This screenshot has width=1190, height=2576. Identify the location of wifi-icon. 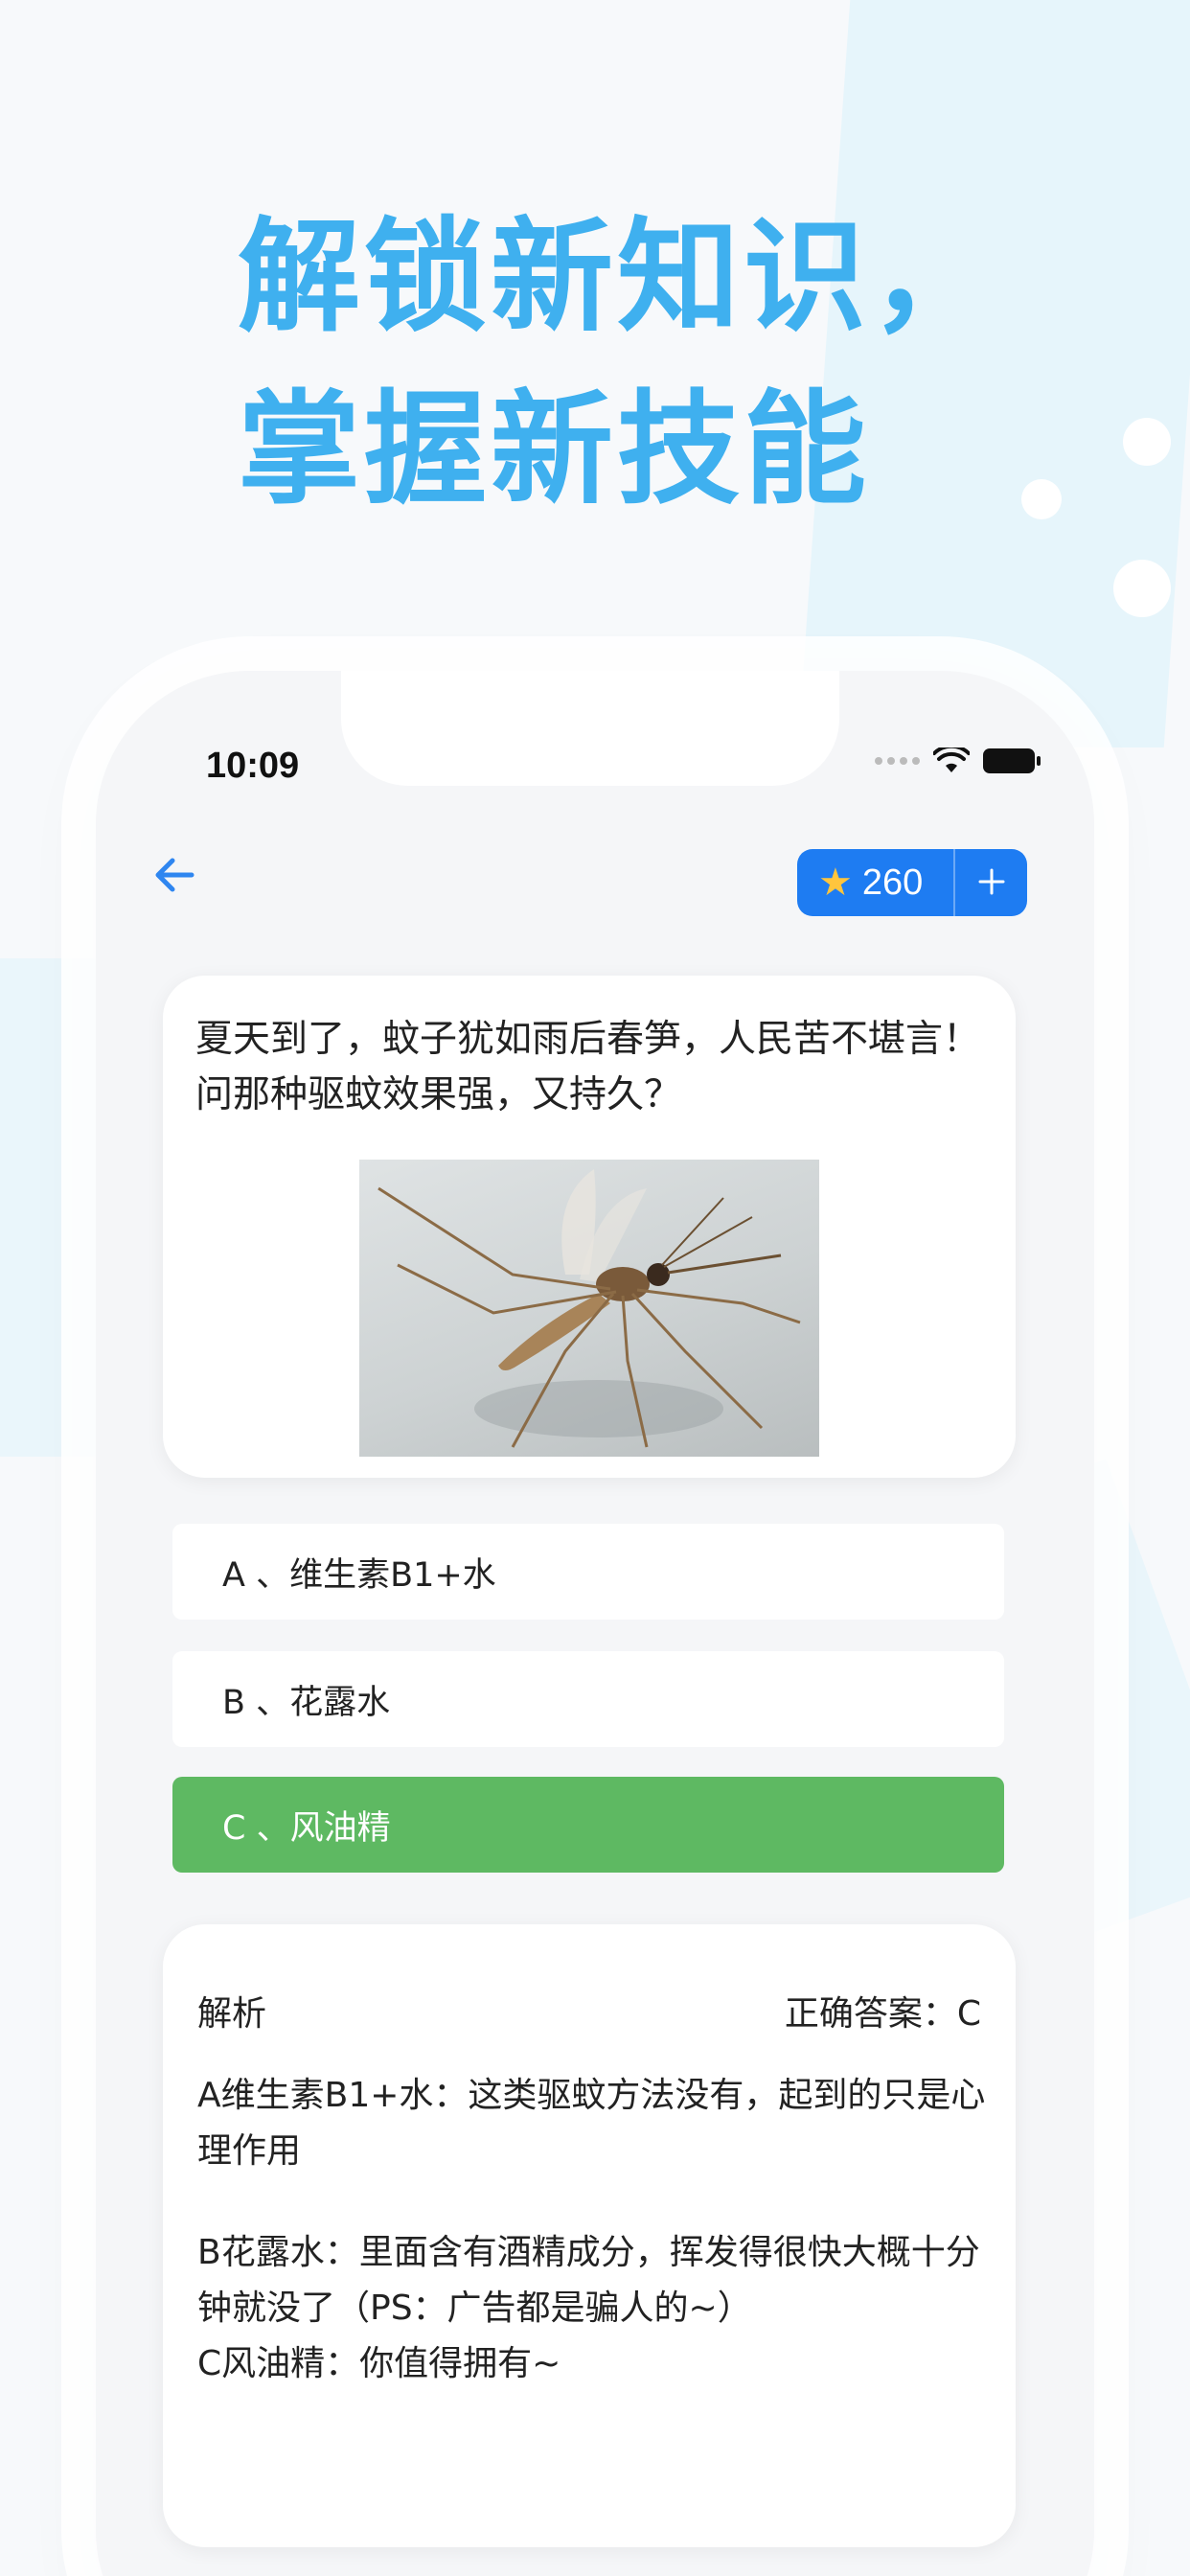
(952, 760).